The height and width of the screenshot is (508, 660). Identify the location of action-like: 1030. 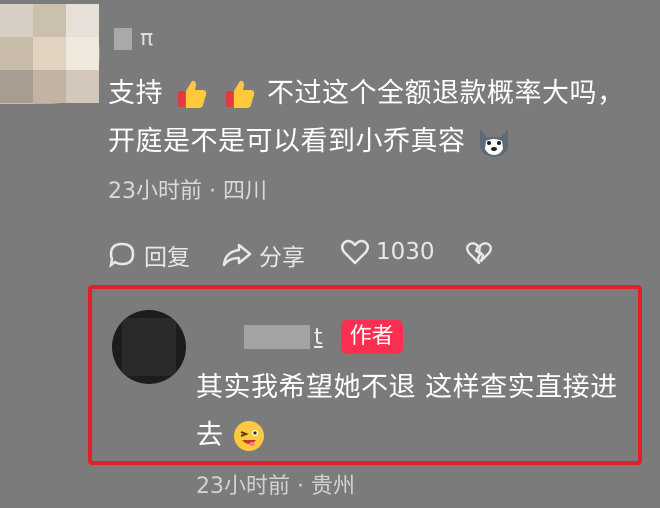
(387, 252).